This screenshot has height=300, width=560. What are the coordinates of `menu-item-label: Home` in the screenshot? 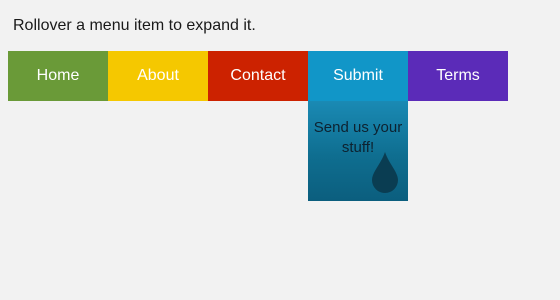 It's located at (58, 75).